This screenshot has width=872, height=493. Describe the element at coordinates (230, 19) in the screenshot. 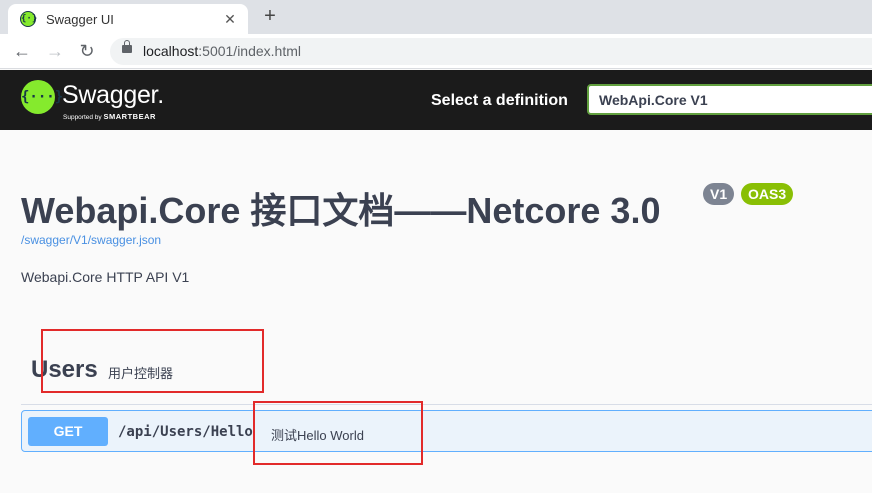

I see `close-tab-icon: ✕` at that location.